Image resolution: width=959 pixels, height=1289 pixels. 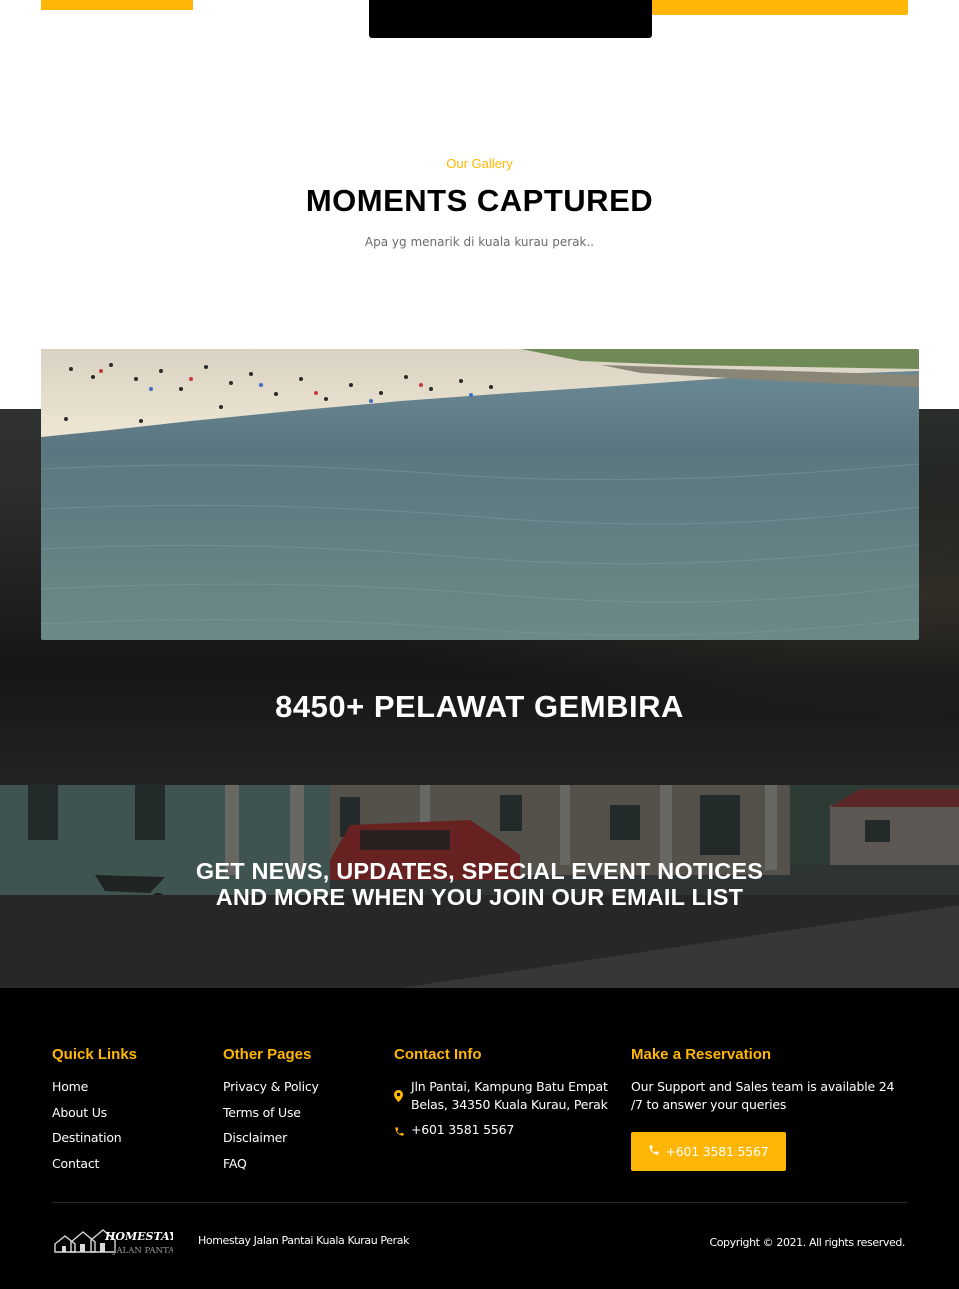 What do you see at coordinates (304, 1240) in the screenshot?
I see `footer-site-name: Homestay Jalan Pantai Kuala Kurau Perak` at bounding box center [304, 1240].